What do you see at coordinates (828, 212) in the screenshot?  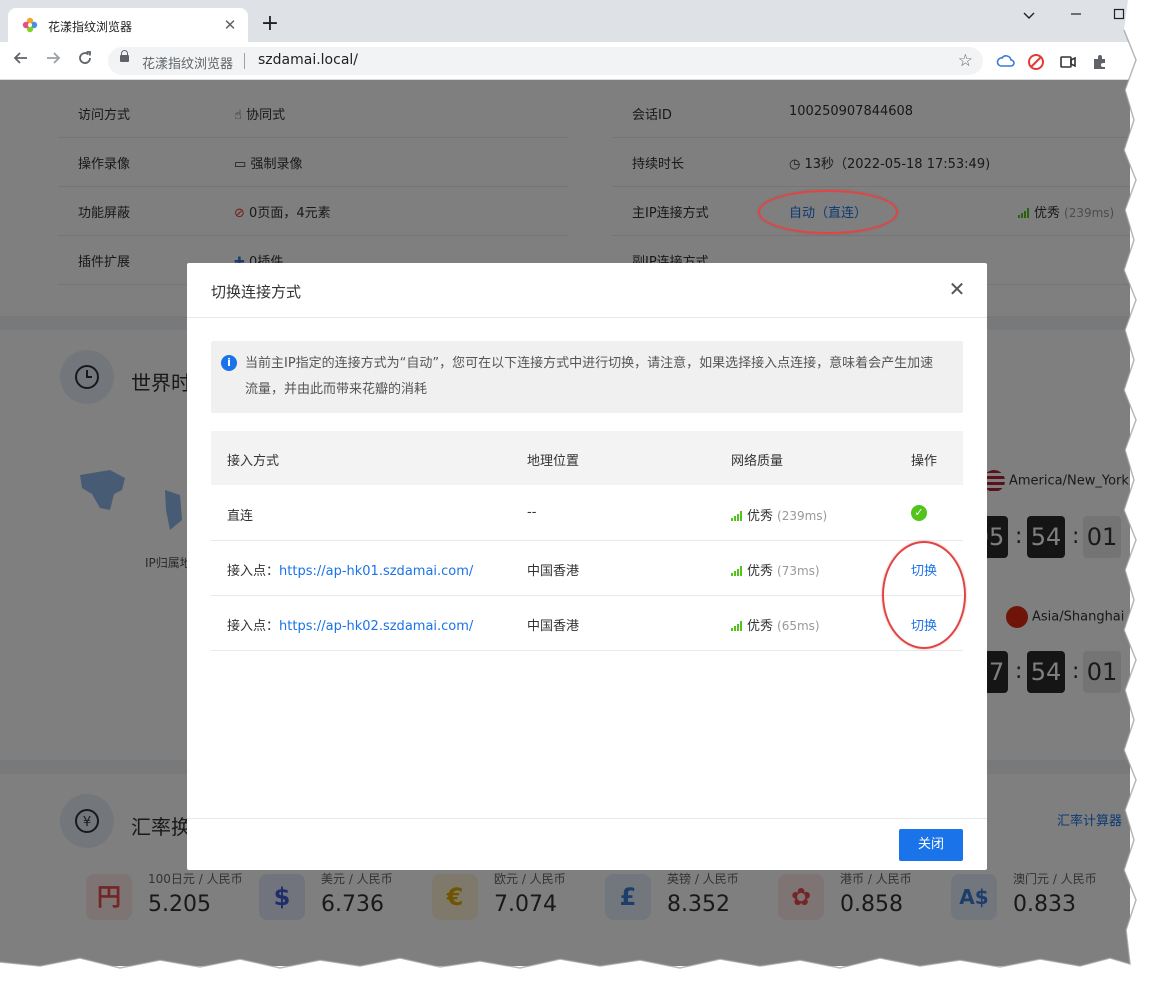 I see `annotation-ellipse-main-ip` at bounding box center [828, 212].